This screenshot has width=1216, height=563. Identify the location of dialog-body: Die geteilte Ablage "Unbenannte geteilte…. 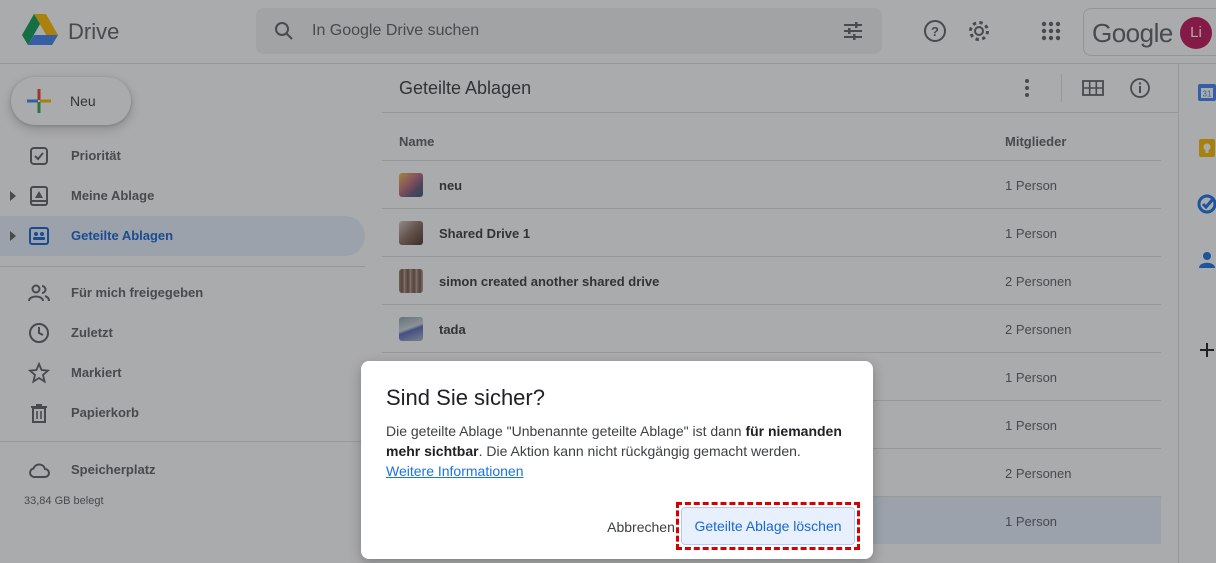
(621, 451).